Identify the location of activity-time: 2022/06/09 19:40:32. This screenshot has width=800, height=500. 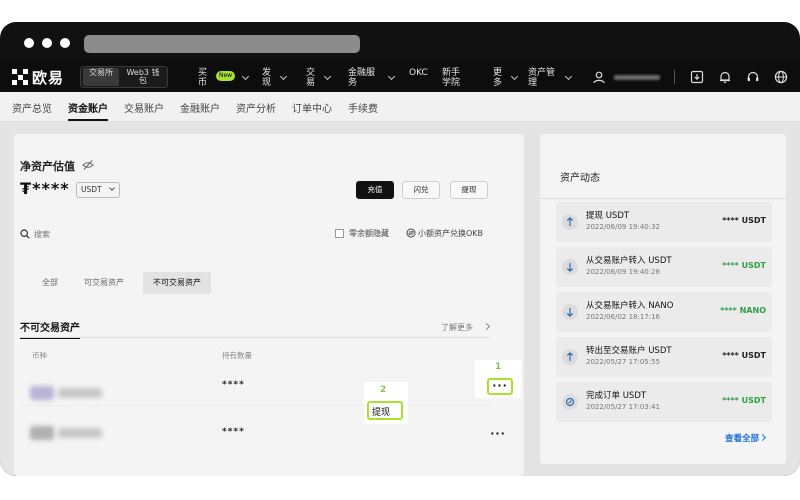
(623, 227).